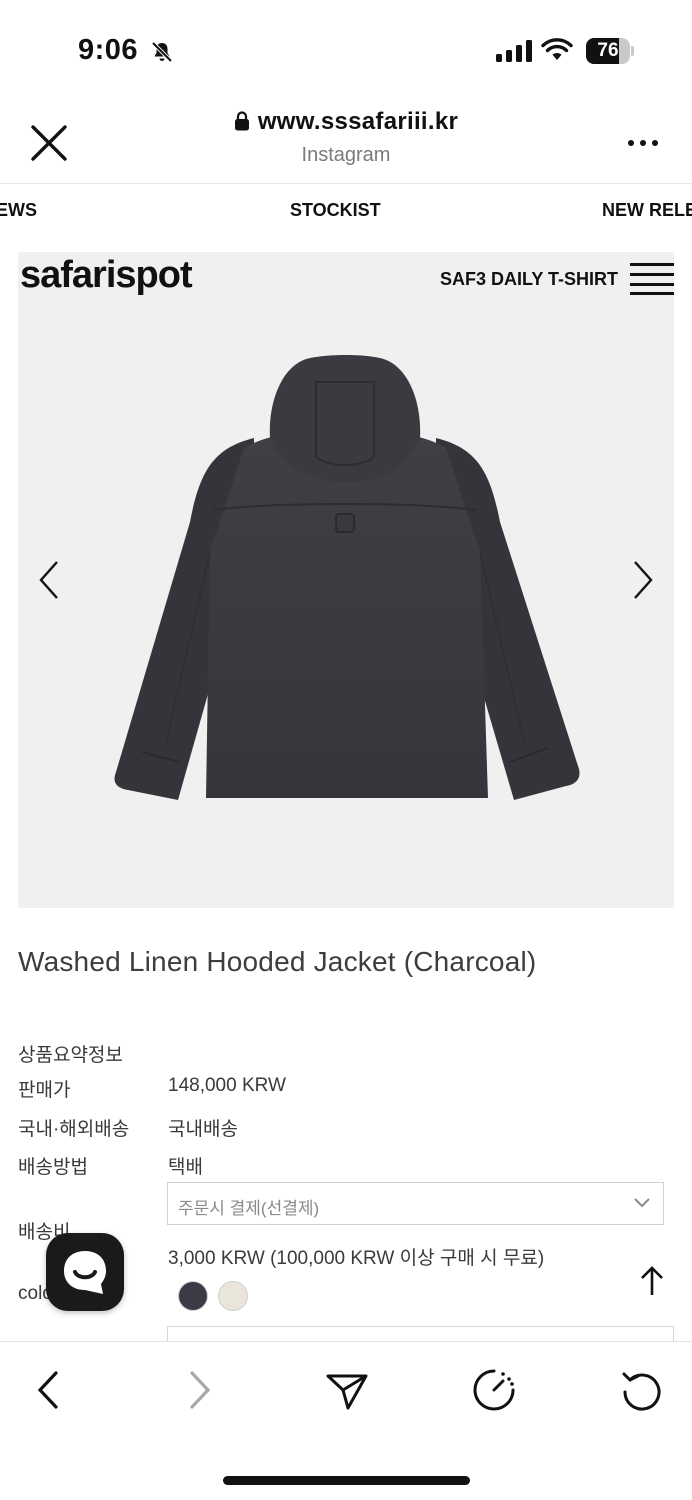  I want to click on scroll-to-top-icon, so click(652, 1281).